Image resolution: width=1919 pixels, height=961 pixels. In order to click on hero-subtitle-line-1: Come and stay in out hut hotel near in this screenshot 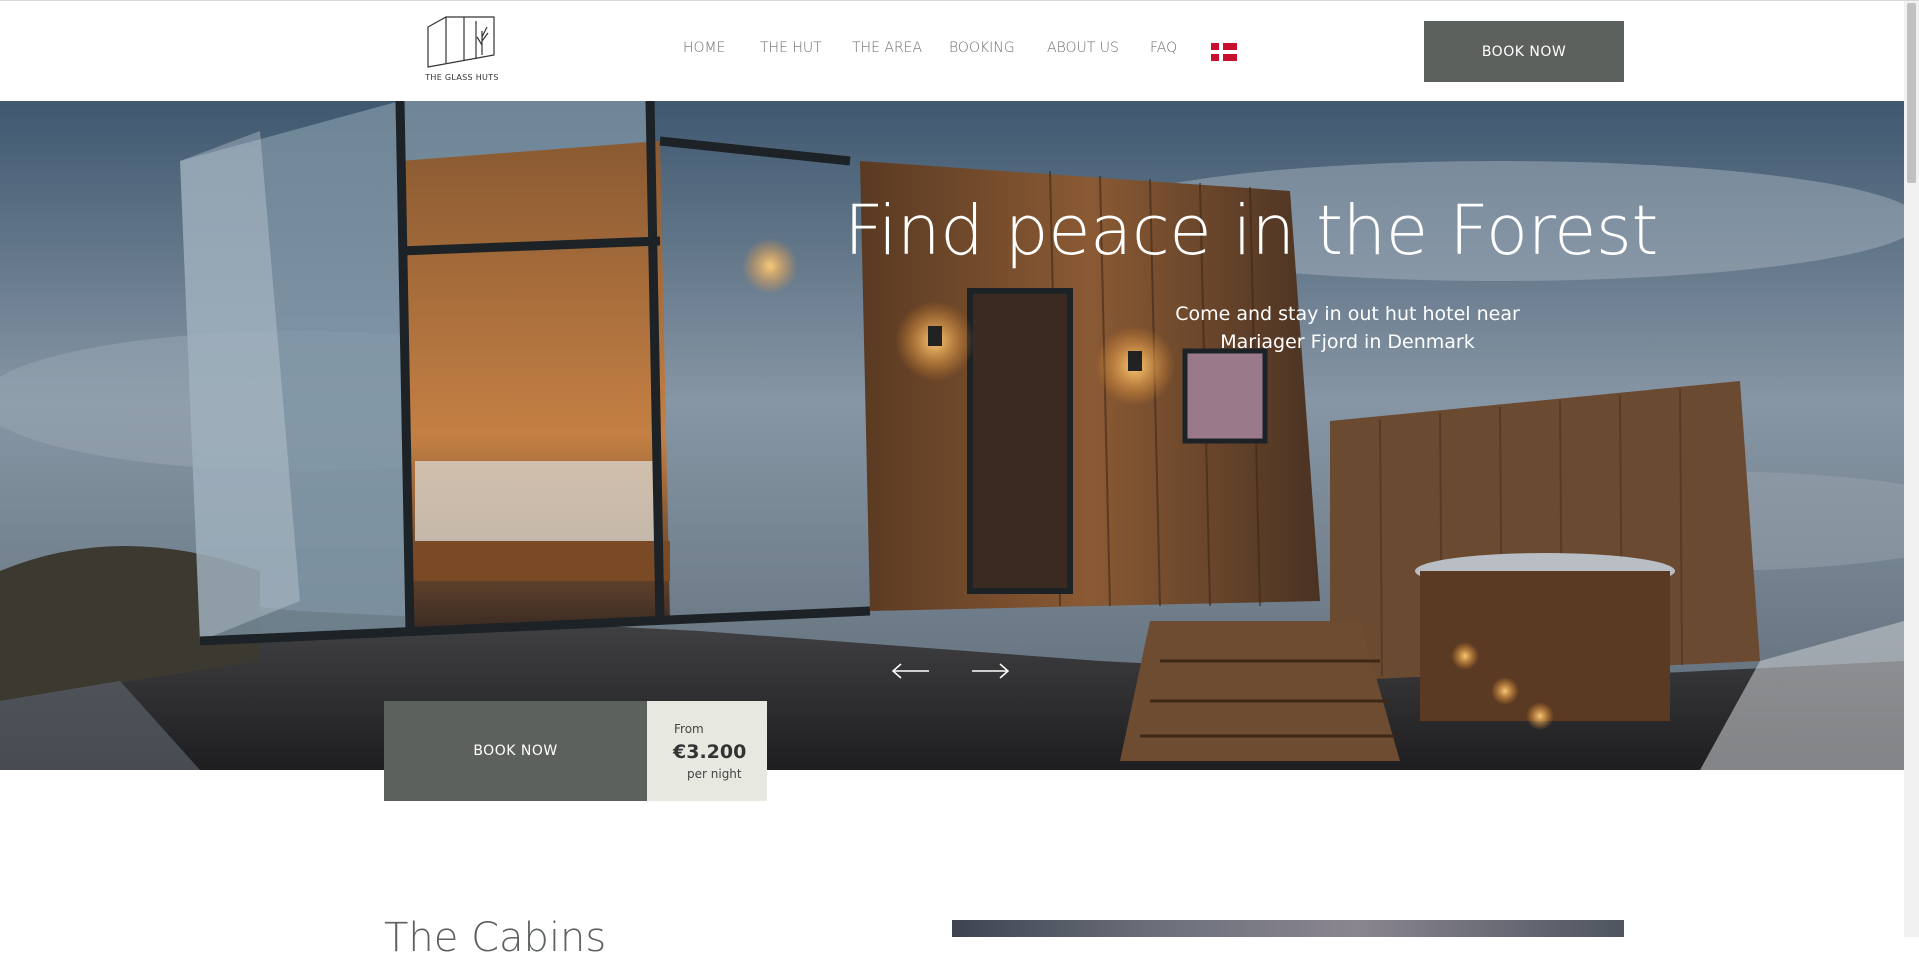, I will do `click(1347, 314)`.